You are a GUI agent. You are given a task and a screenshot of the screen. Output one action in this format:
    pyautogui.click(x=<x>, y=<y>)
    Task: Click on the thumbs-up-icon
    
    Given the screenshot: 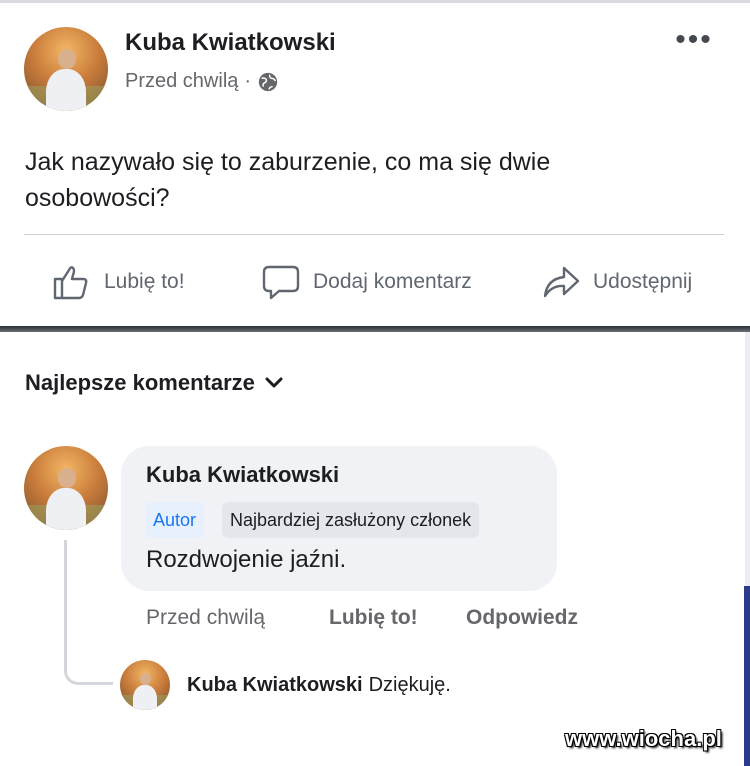 What is the action you would take?
    pyautogui.click(x=70, y=283)
    